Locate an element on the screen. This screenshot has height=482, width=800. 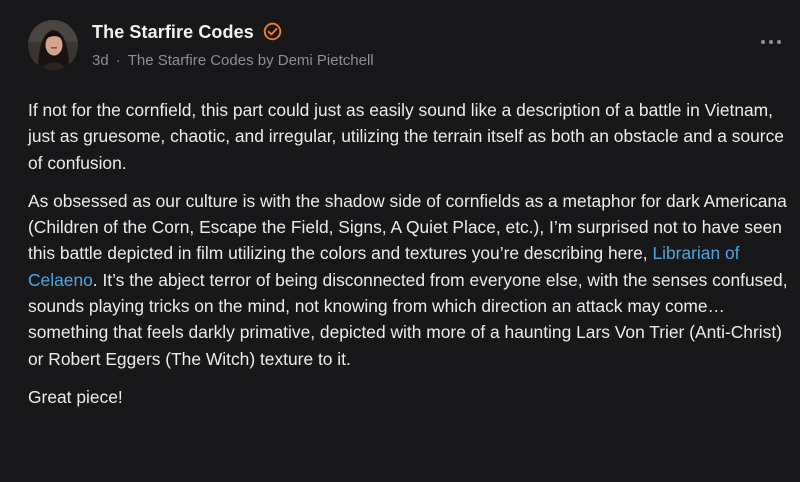
avatar-image is located at coordinates (53, 45).